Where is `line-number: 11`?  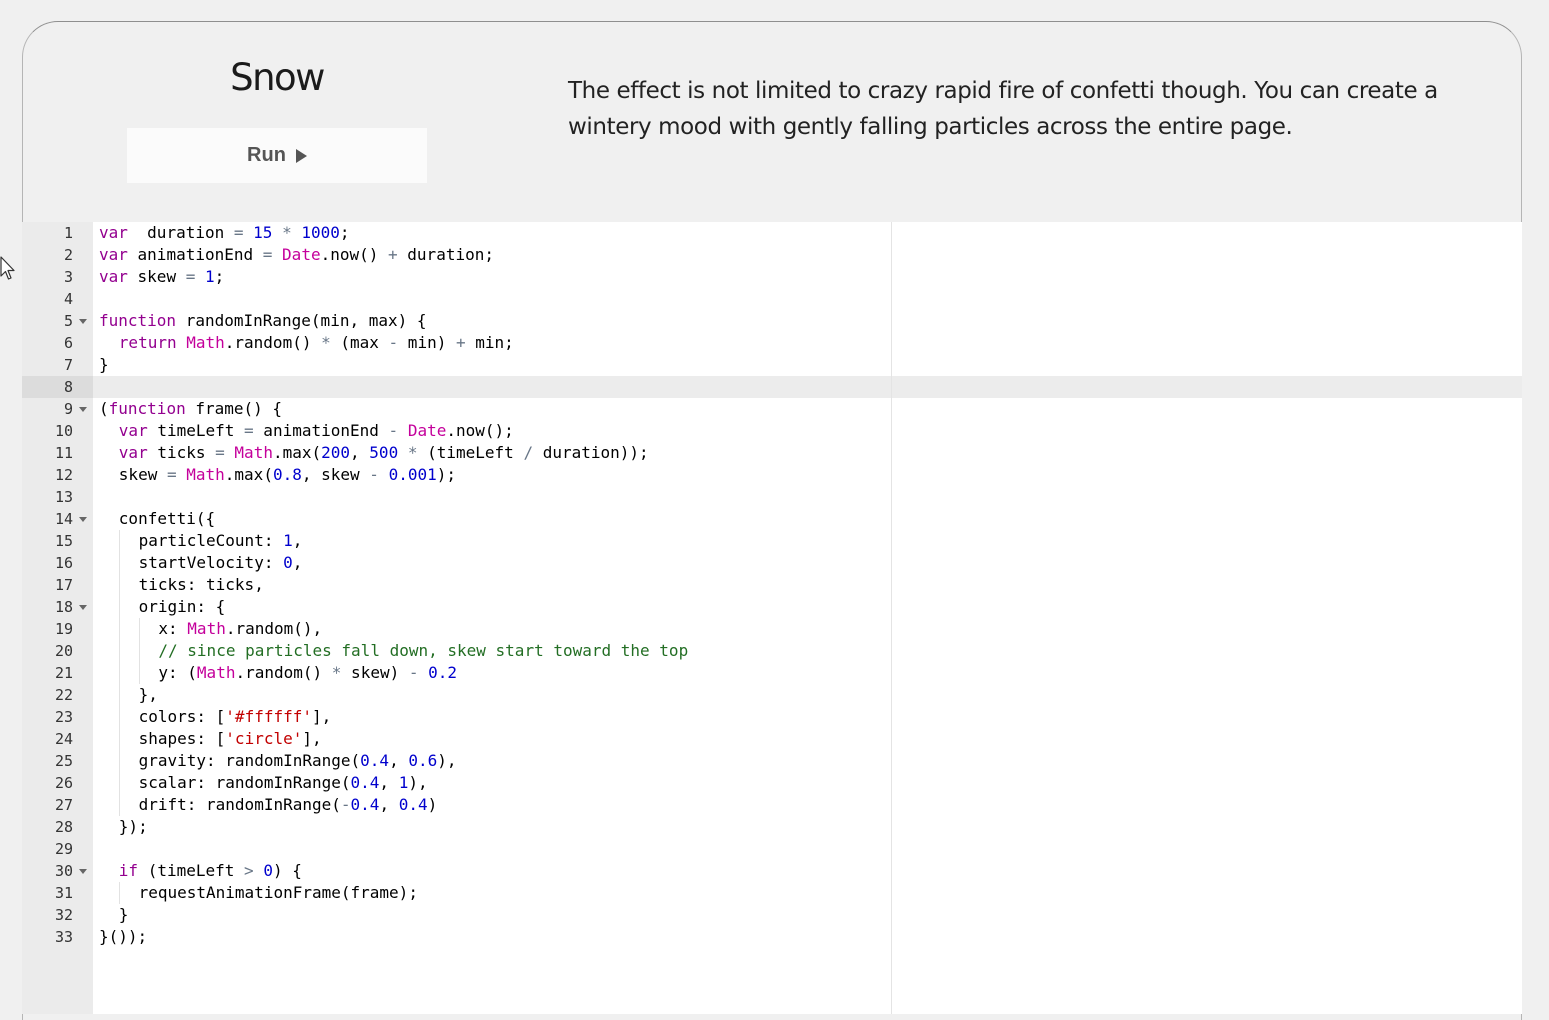
line-number: 11 is located at coordinates (63, 453).